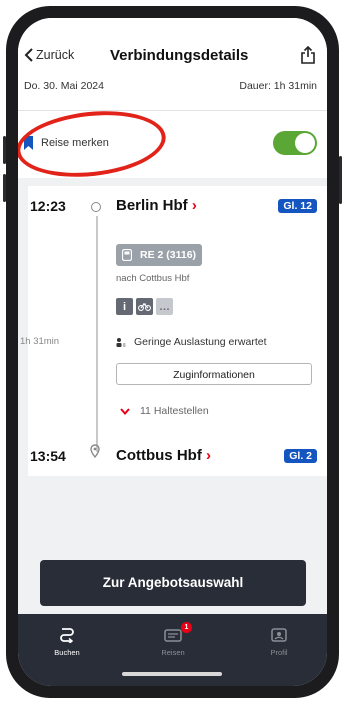 Image resolution: width=345 pixels, height=704 pixels. Describe the element at coordinates (278, 86) in the screenshot. I see `travel-duration: Dauer: 1h 31min` at that location.